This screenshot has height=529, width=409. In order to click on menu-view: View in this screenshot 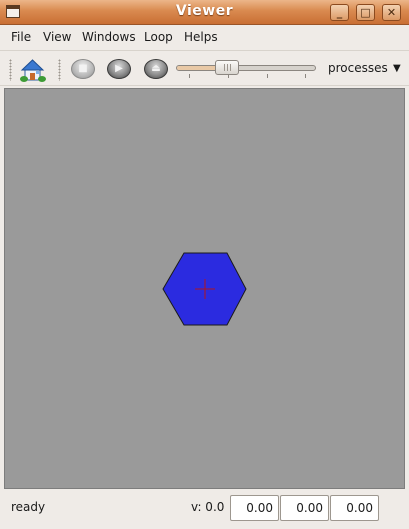, I will do `click(57, 37)`.